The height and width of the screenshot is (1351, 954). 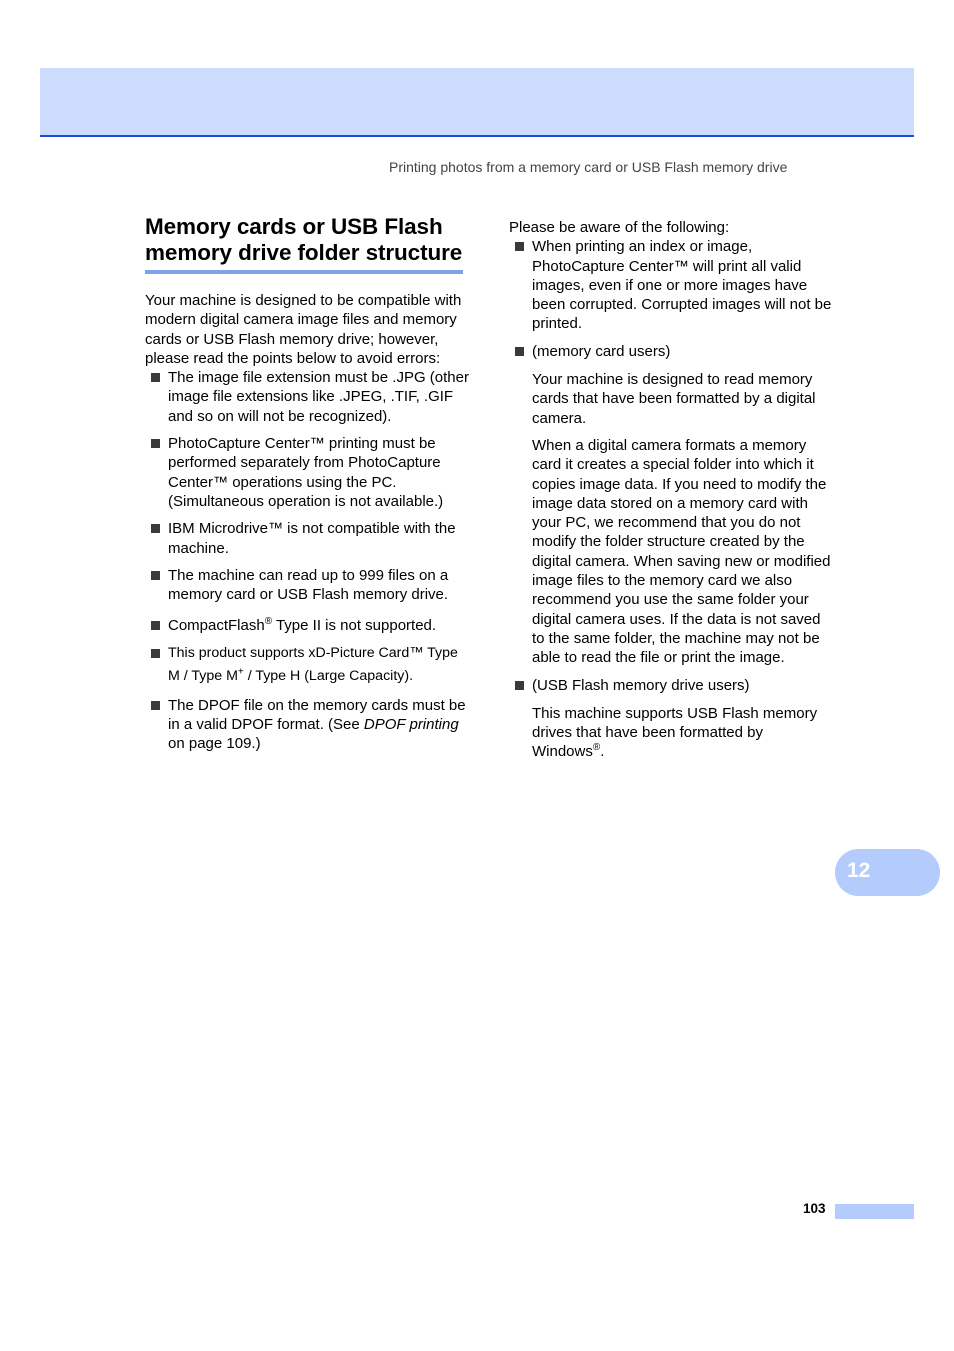 What do you see at coordinates (887, 872) in the screenshot?
I see `chapter-tab: 12` at bounding box center [887, 872].